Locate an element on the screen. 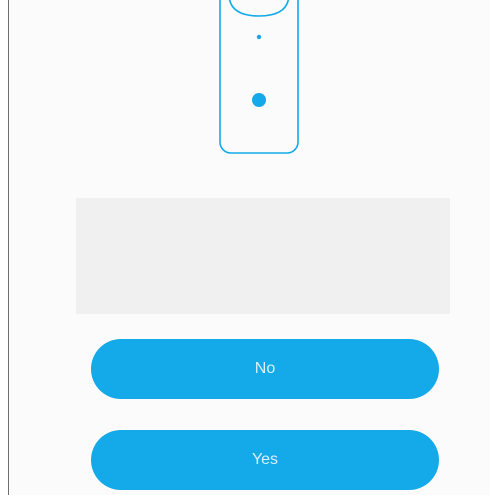 This screenshot has width=490, height=495. phone-device-icon is located at coordinates (259, 77).